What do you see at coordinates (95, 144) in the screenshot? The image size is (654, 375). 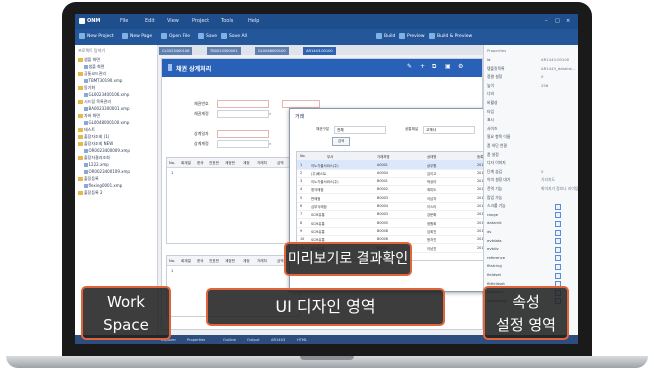 I see `tree-item: 출장자조회 NEW` at bounding box center [95, 144].